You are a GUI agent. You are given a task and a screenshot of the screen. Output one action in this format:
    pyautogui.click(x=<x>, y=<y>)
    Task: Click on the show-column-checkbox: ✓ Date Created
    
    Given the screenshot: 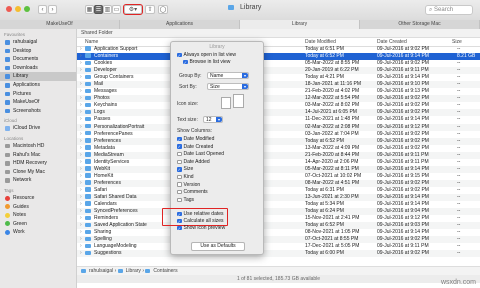 What is the action you would take?
    pyautogui.click(x=195, y=147)
    